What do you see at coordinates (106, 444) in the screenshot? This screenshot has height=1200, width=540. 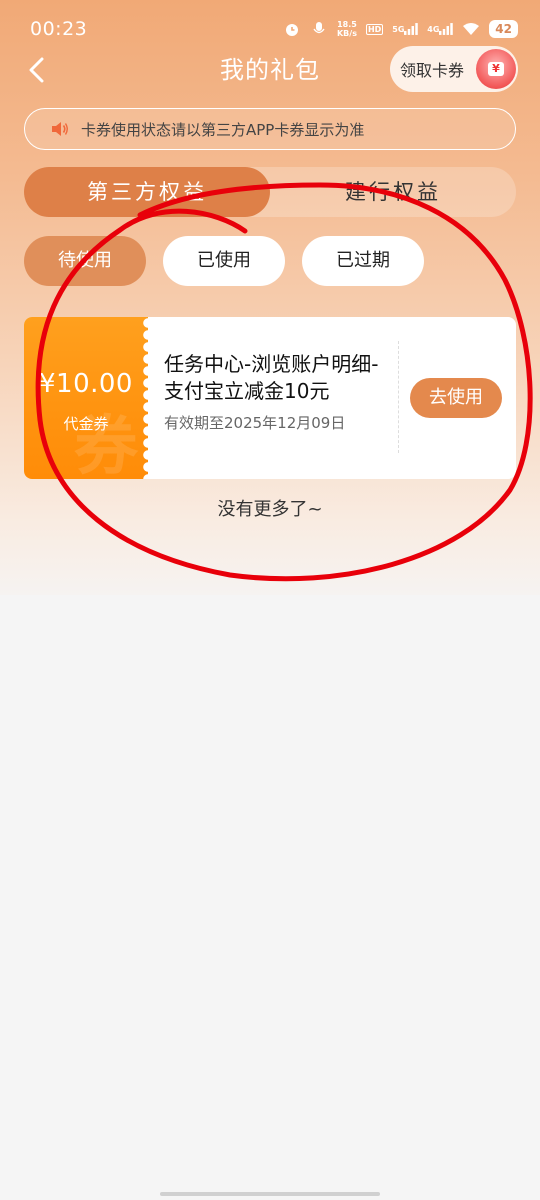 I see `coupon-watermark: 券` at bounding box center [106, 444].